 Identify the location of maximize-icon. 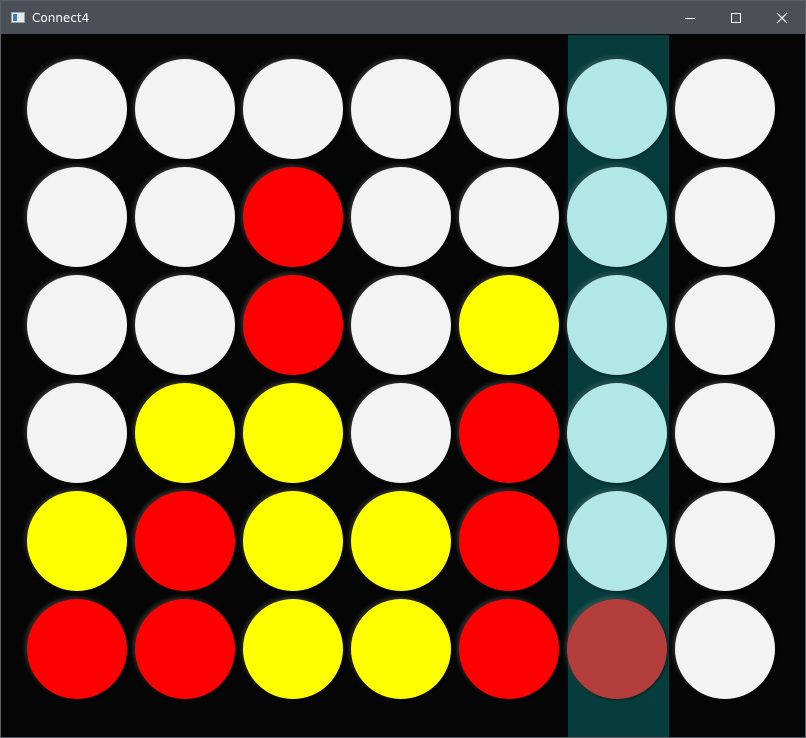
(736, 18).